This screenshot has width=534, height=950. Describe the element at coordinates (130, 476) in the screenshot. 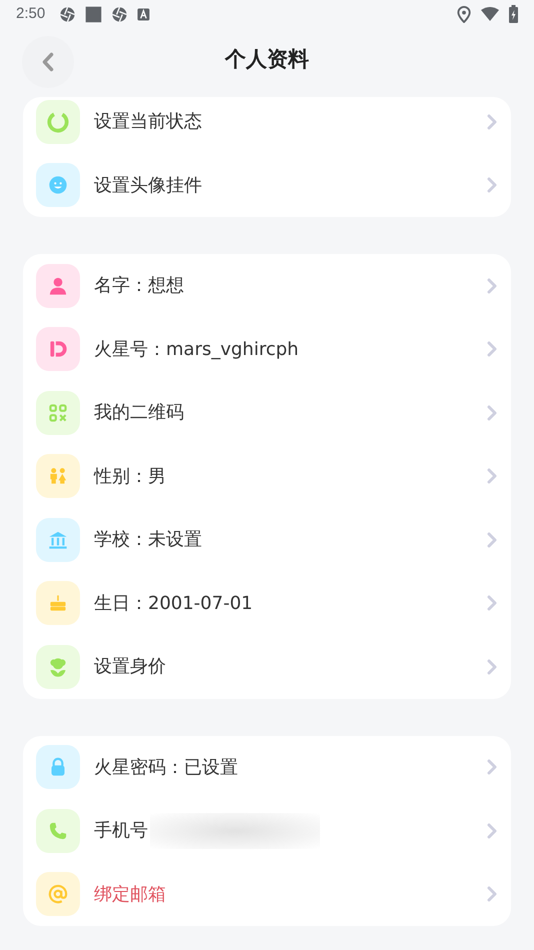

I see `row-label: 性别：男` at that location.